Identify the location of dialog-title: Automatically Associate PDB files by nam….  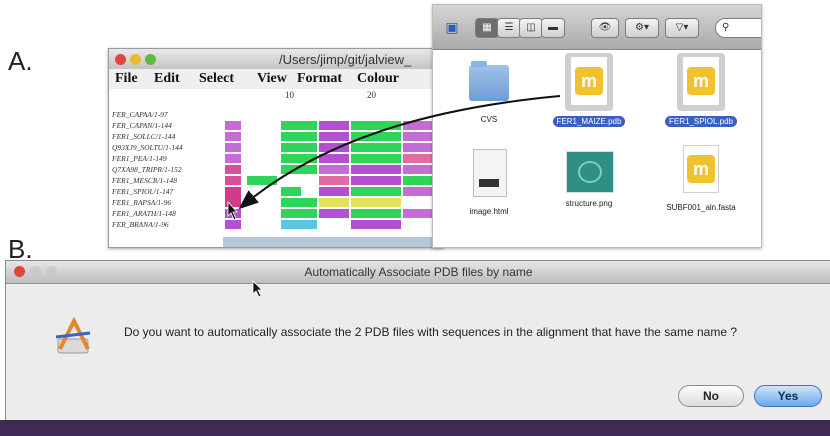
(418, 272).